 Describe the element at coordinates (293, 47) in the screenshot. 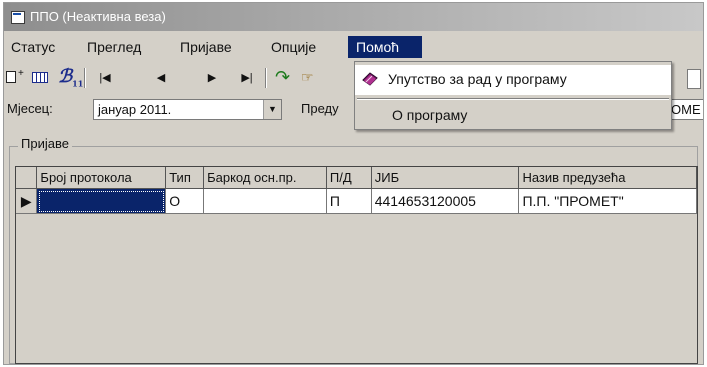

I see `menu-options: Опције` at that location.